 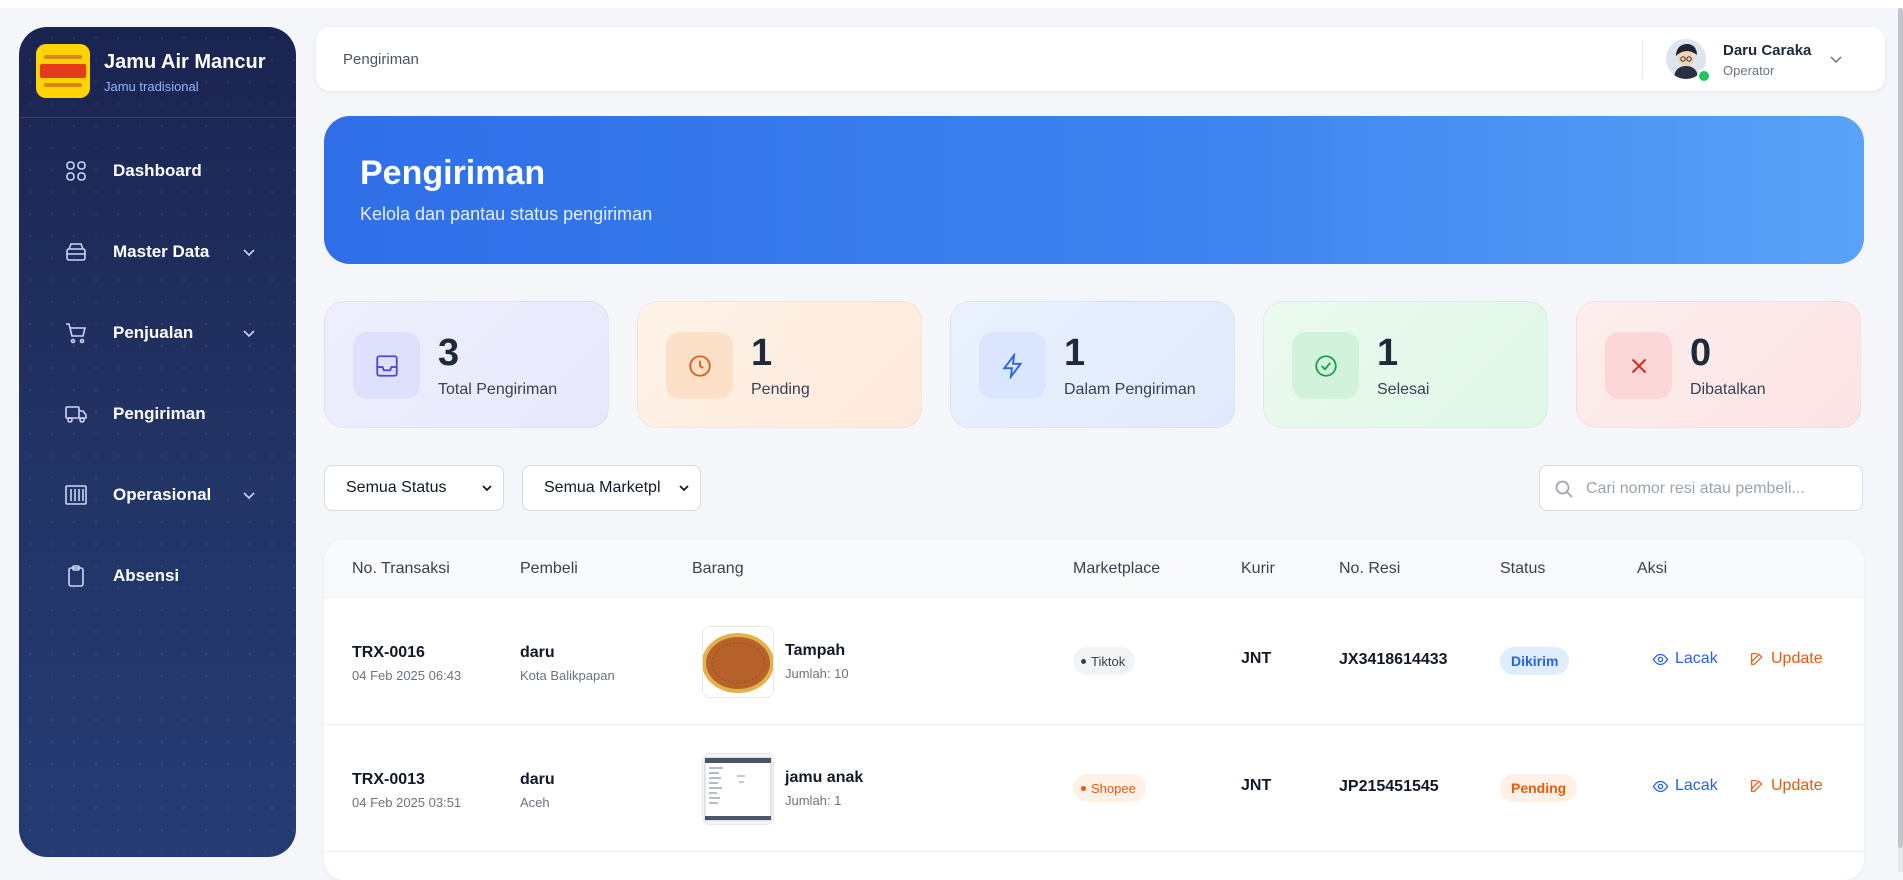 I want to click on status-filter-select: Semua Status, so click(x=414, y=488).